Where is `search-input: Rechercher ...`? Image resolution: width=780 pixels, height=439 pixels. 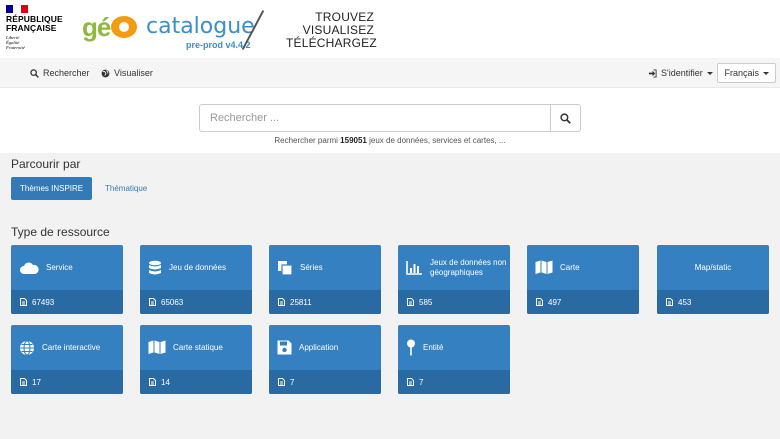
search-input: Rechercher ... is located at coordinates (375, 118).